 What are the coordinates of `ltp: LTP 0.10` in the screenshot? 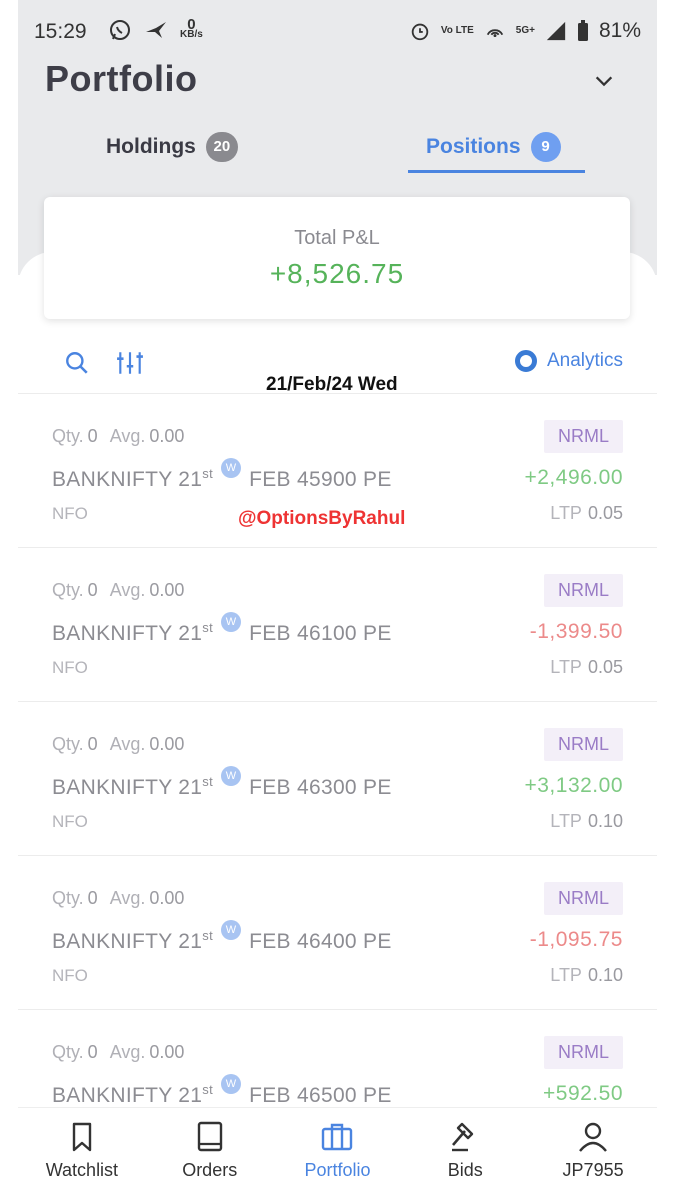 It's located at (586, 975).